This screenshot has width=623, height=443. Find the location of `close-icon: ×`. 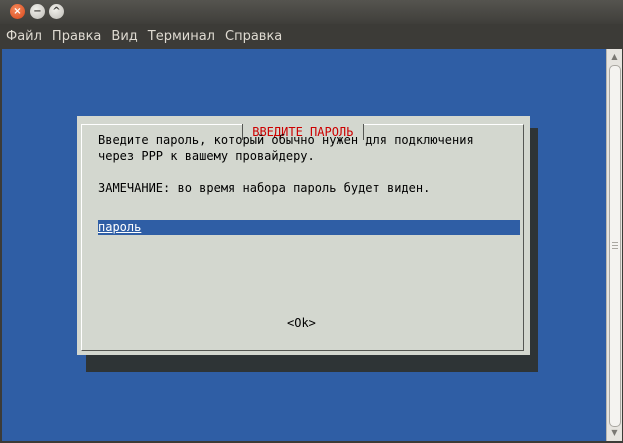

close-icon: × is located at coordinates (17, 11).